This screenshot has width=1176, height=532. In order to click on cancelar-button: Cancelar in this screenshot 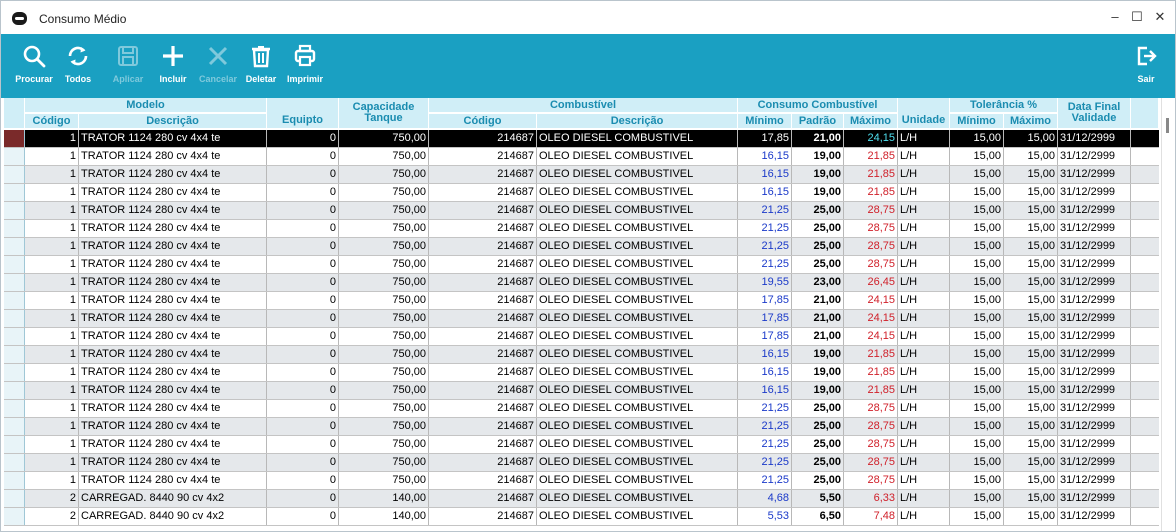, I will do `click(218, 66)`.